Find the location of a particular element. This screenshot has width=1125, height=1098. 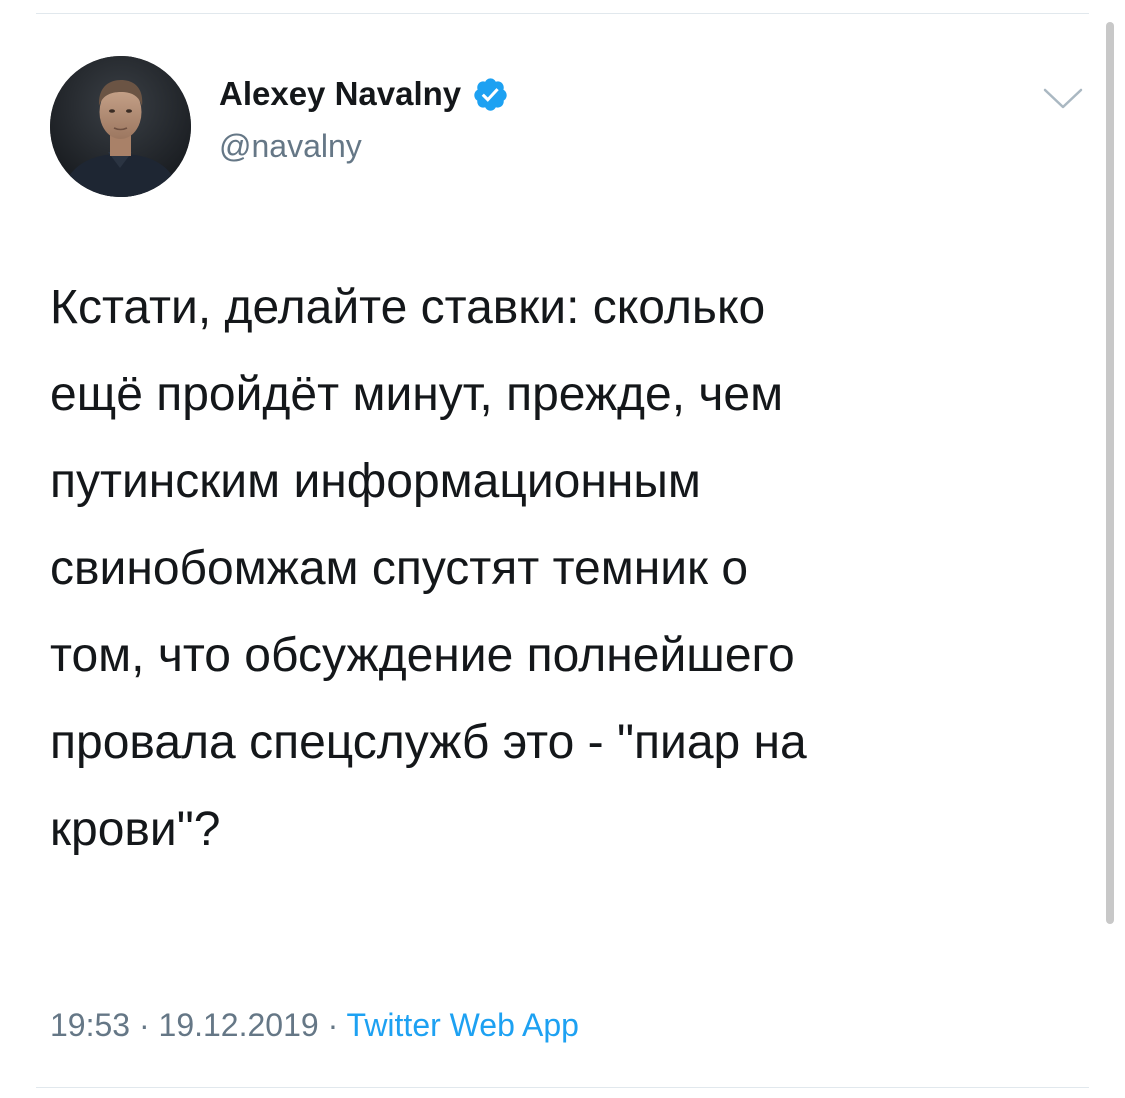

scrollbar is located at coordinates (1110, 473).